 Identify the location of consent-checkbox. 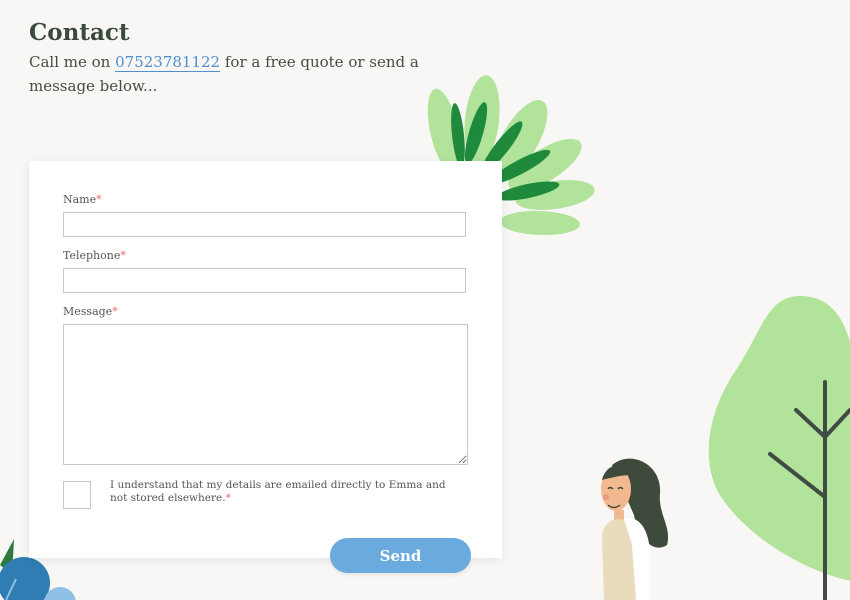
(77, 495).